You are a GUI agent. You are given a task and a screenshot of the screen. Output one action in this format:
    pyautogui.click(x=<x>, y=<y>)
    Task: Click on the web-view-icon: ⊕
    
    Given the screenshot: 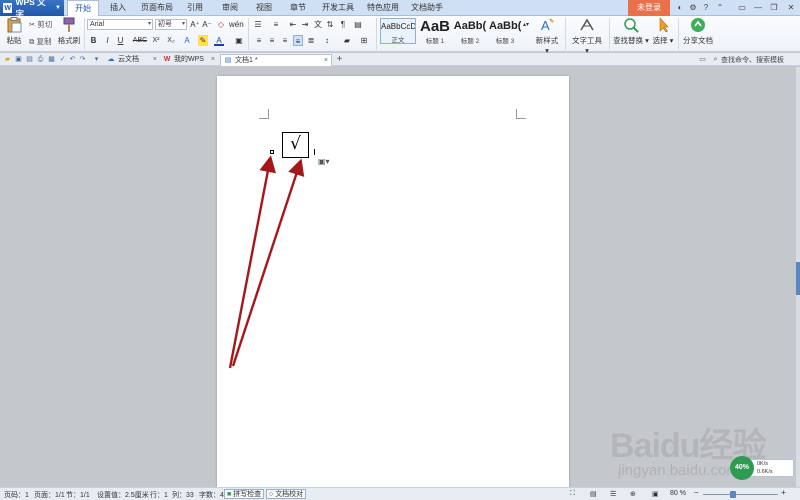 What is the action you would take?
    pyautogui.click(x=633, y=494)
    